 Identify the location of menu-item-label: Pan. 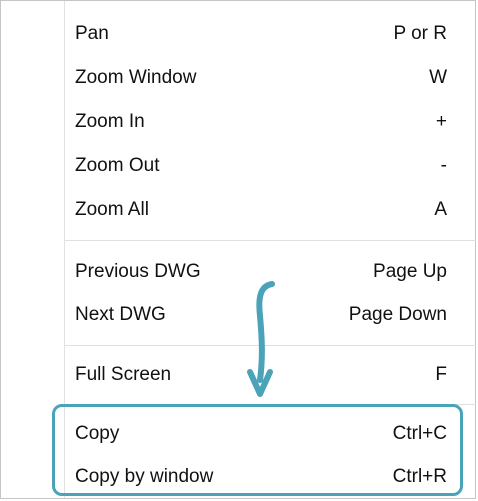
(92, 33).